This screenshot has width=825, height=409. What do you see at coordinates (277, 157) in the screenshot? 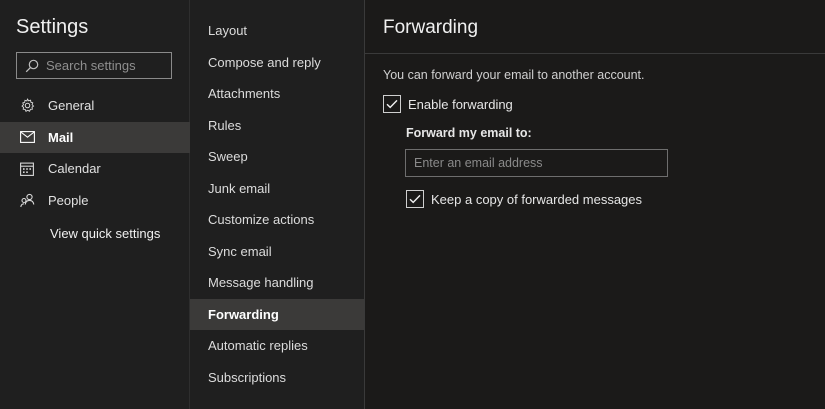
I see `sub-nav-sweep: Sweep` at bounding box center [277, 157].